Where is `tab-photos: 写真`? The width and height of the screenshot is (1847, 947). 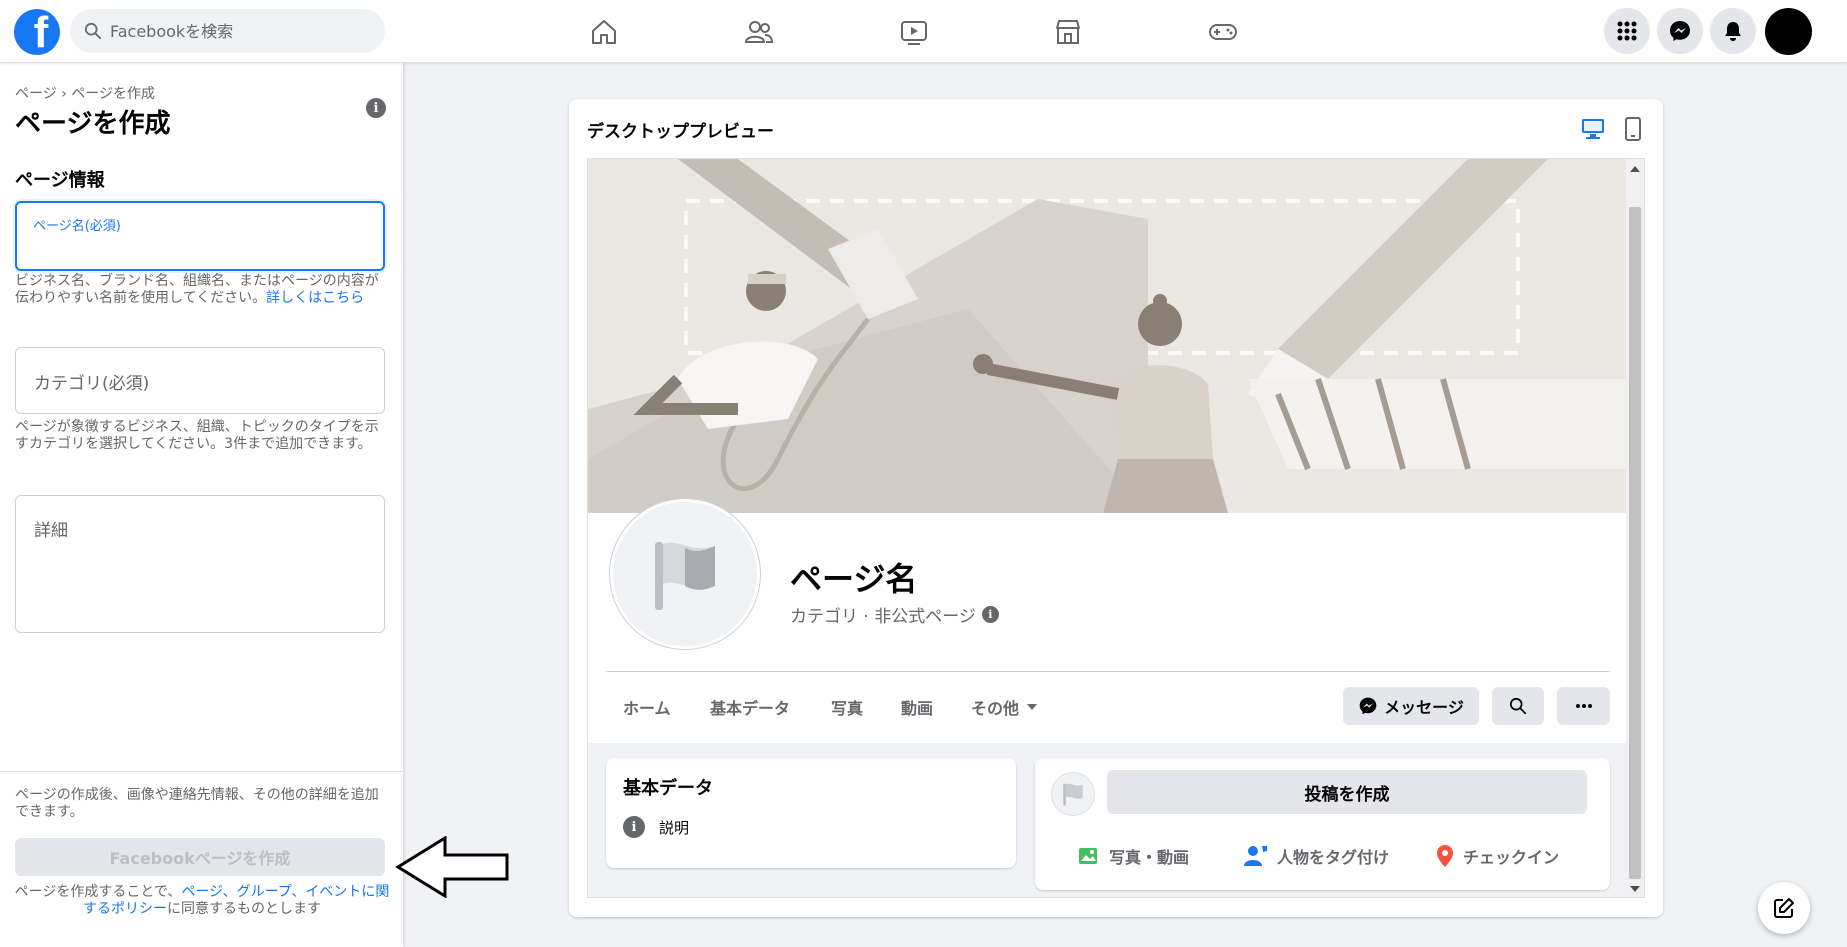 tab-photos: 写真 is located at coordinates (847, 707).